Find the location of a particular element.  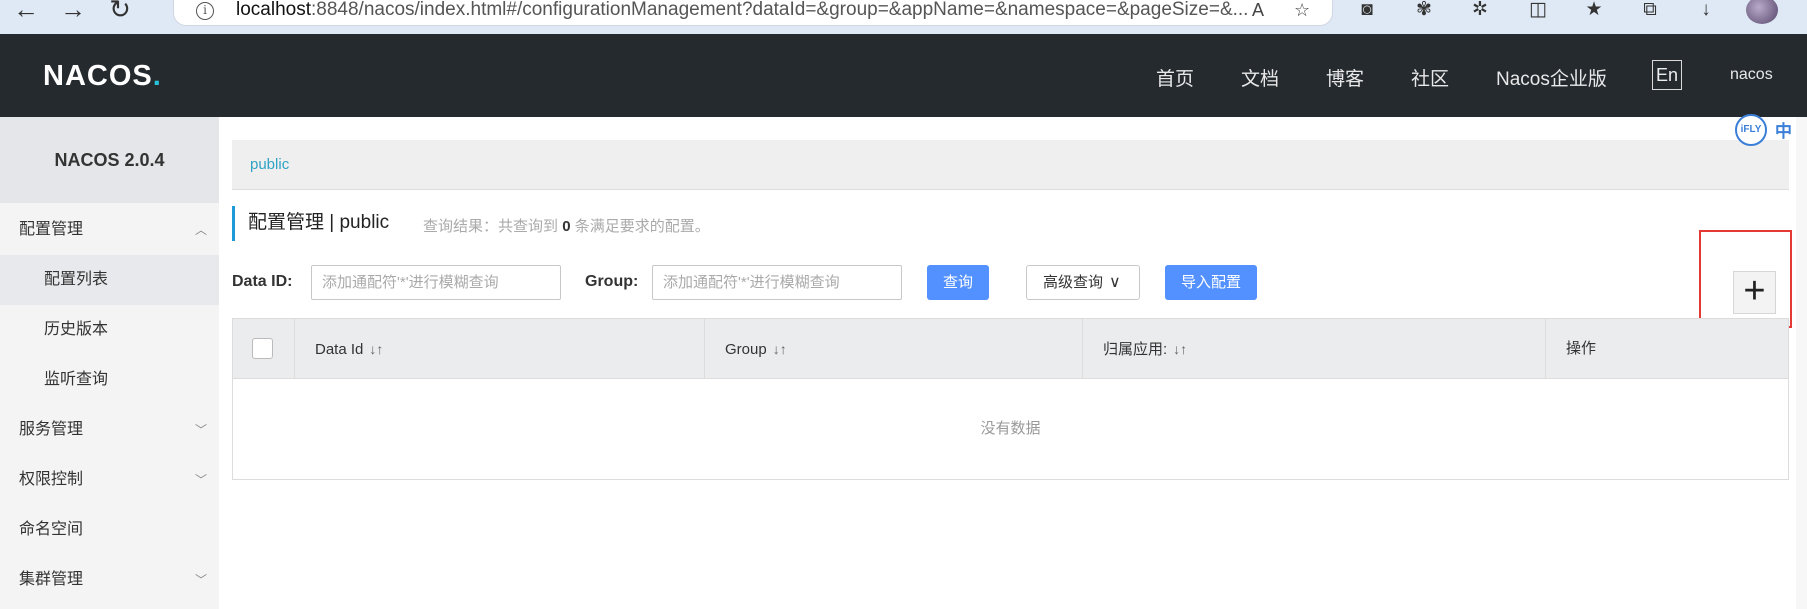

import-config-button: 导入配置 is located at coordinates (1211, 282).